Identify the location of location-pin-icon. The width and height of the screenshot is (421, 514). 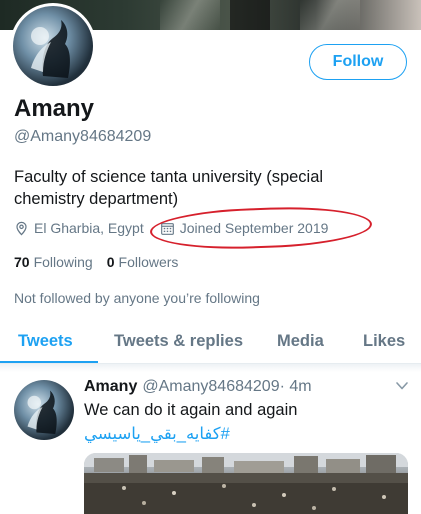
(21, 228).